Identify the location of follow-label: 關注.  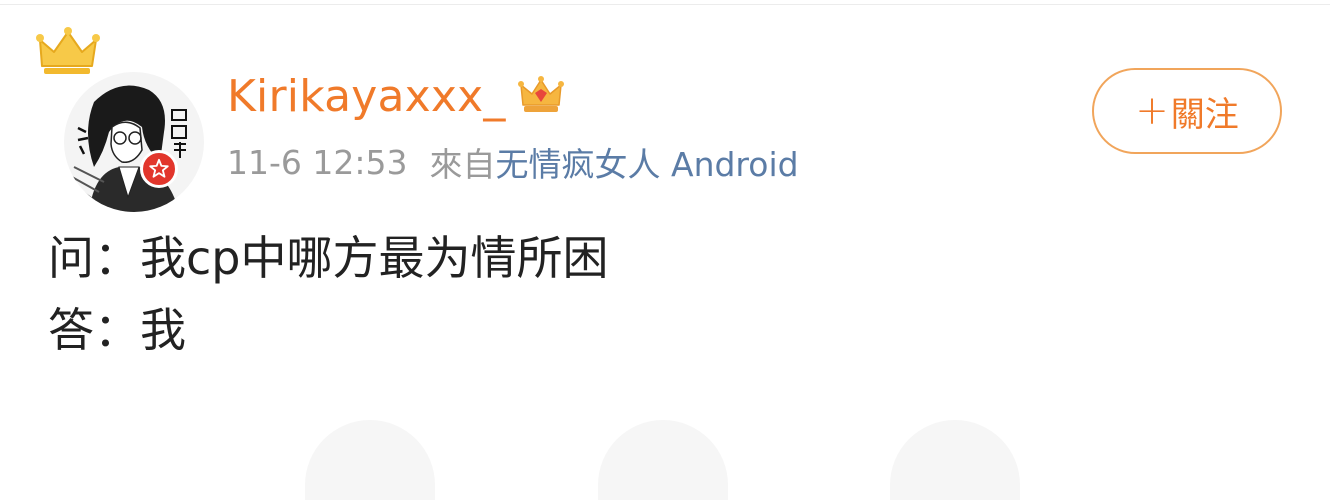
(1204, 114).